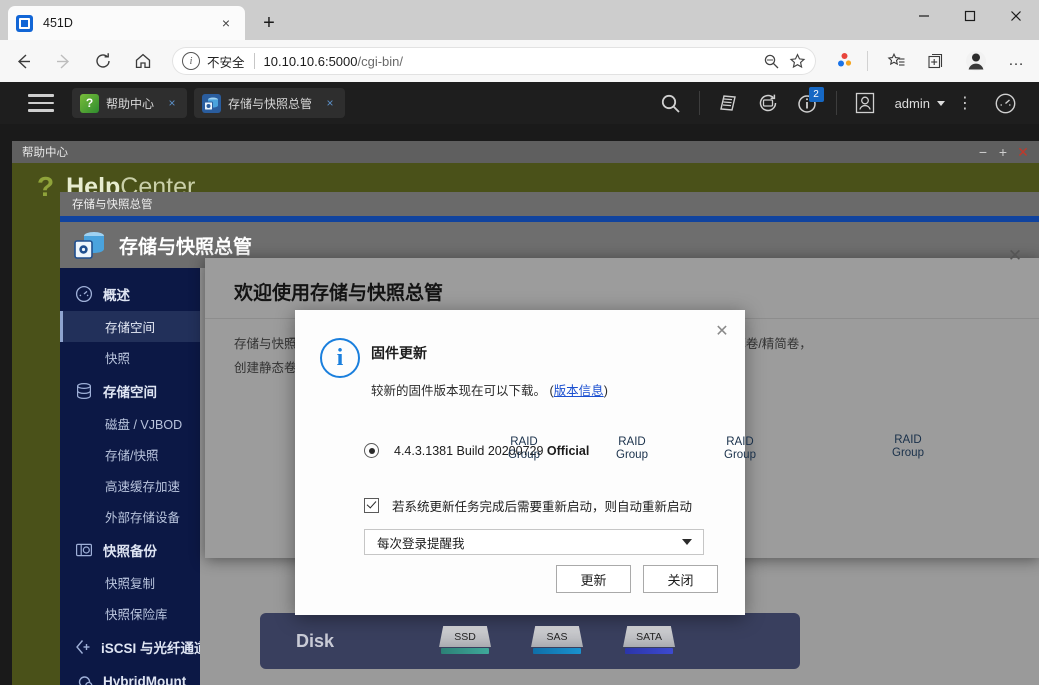  What do you see at coordinates (1003, 152) in the screenshot?
I see `maximize-icon: +` at bounding box center [1003, 152].